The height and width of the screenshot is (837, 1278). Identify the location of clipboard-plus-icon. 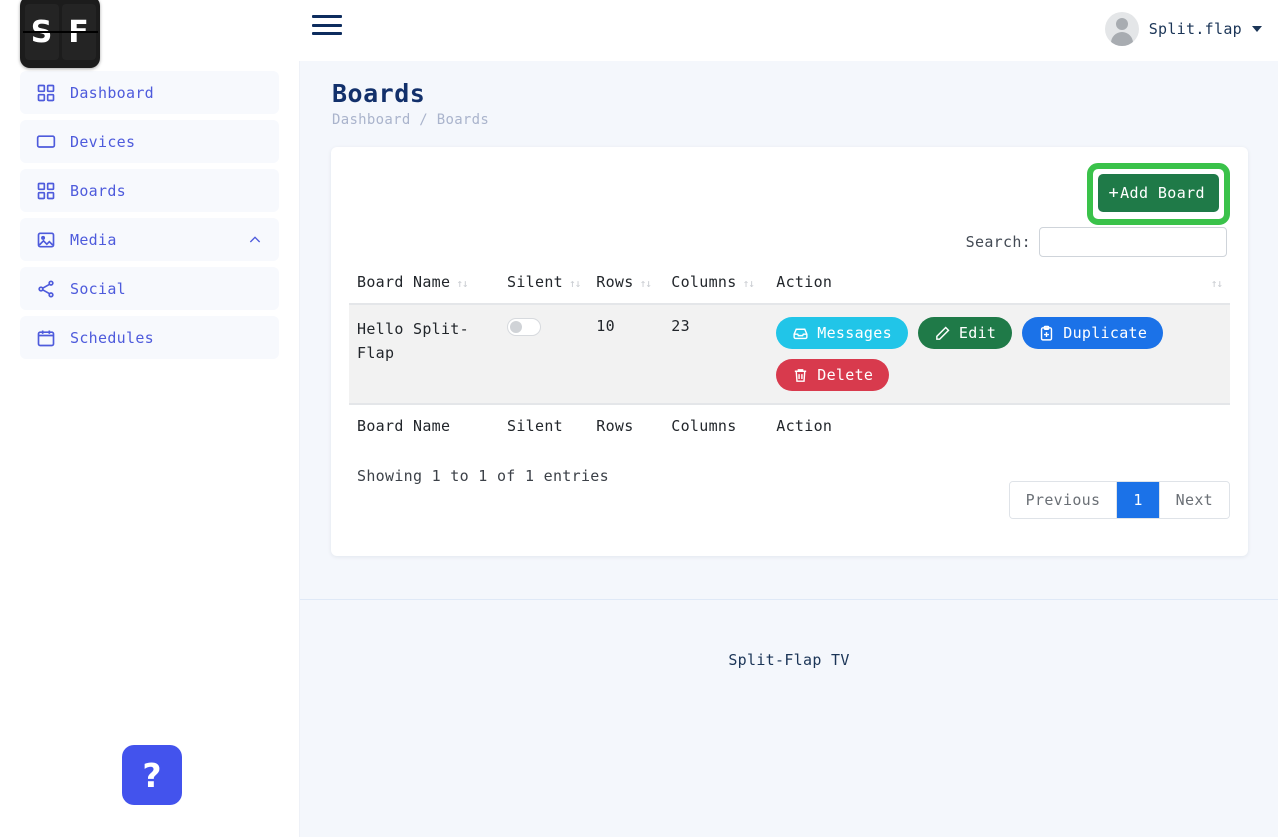
(1046, 333).